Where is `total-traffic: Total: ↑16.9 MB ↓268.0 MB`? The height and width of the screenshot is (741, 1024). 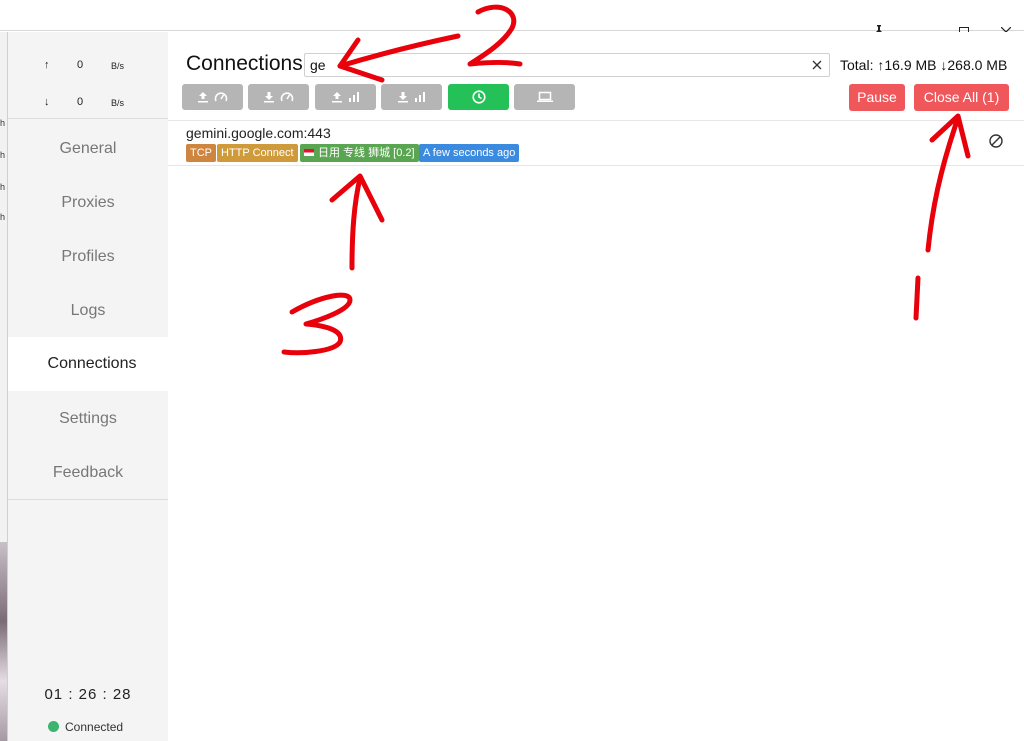
total-traffic: Total: ↑16.9 MB ↓268.0 MB is located at coordinates (924, 65).